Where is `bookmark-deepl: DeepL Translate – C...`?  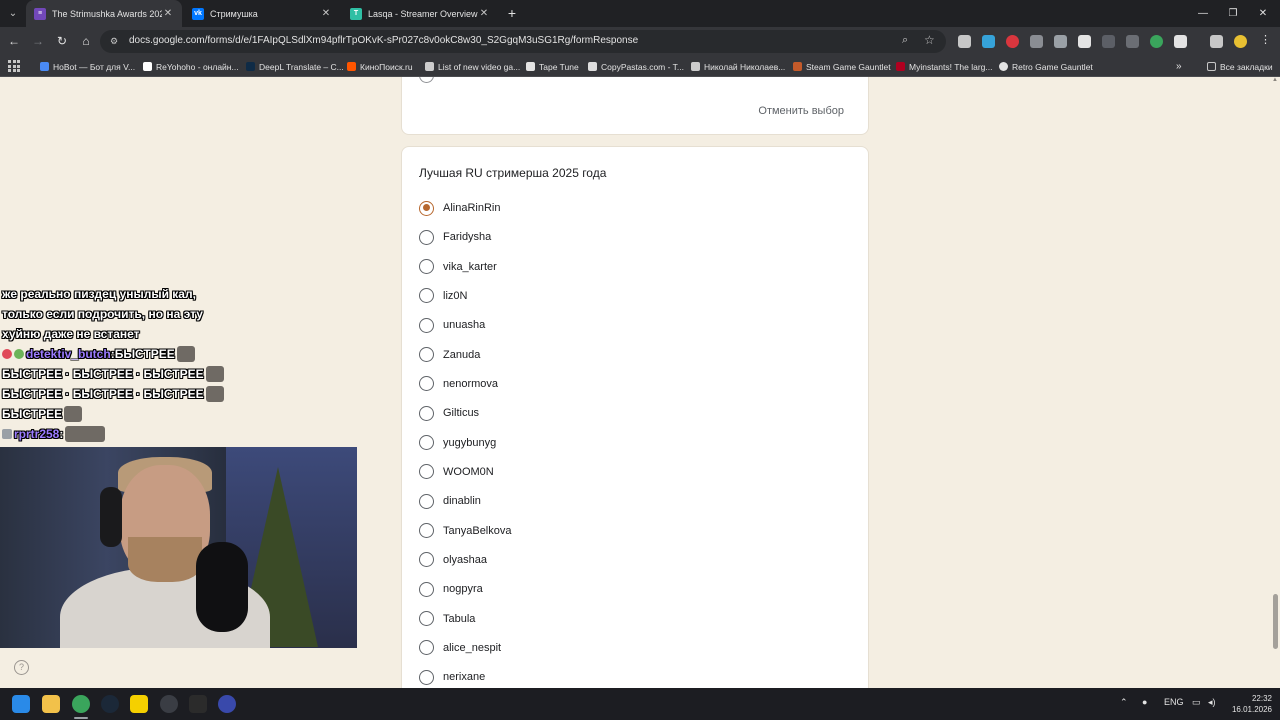 bookmark-deepl: DeepL Translate – C... is located at coordinates (295, 66).